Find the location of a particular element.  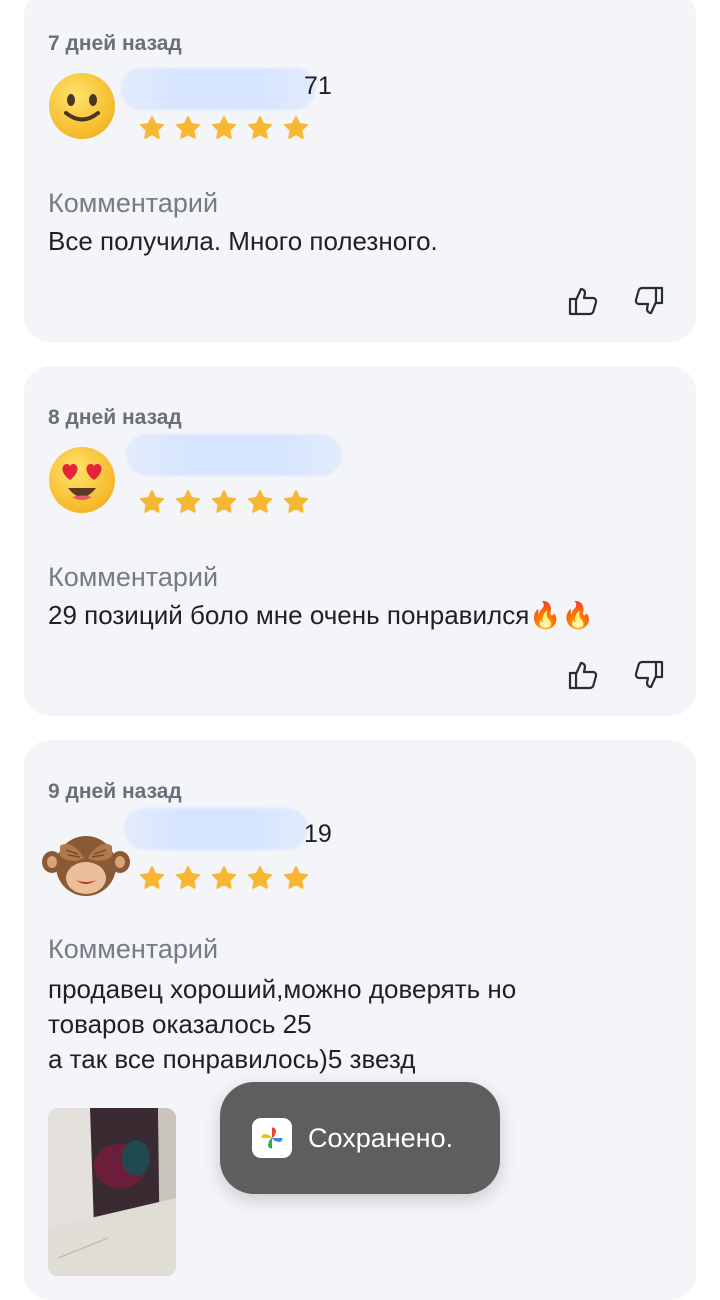

heart-eyes-face-avatar is located at coordinates (82, 480).